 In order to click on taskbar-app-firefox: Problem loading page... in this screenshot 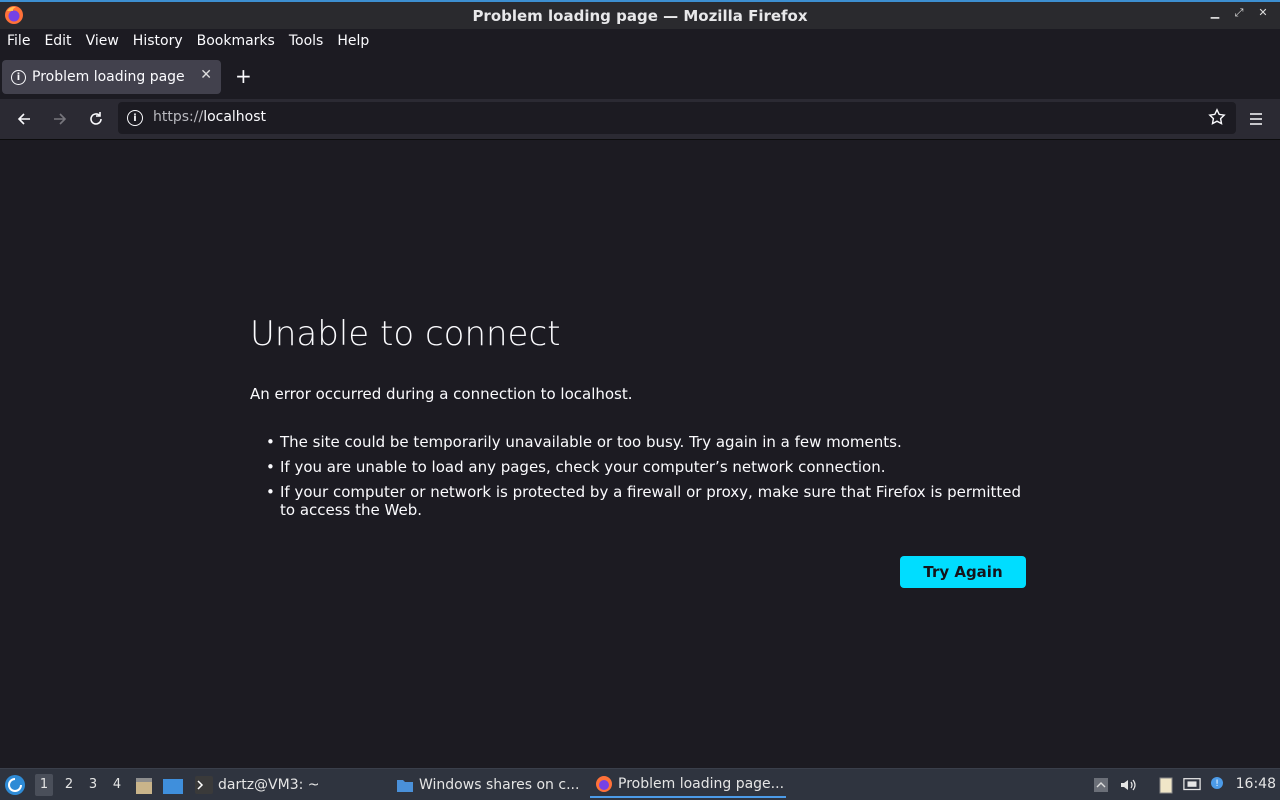, I will do `click(688, 785)`.